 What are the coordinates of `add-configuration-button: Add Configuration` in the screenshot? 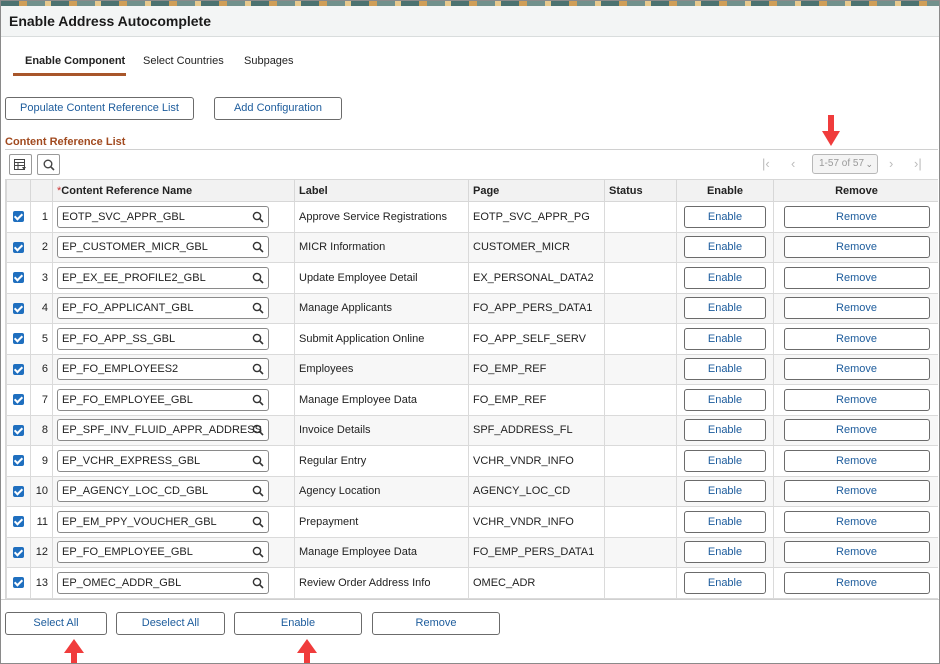 It's located at (278, 108).